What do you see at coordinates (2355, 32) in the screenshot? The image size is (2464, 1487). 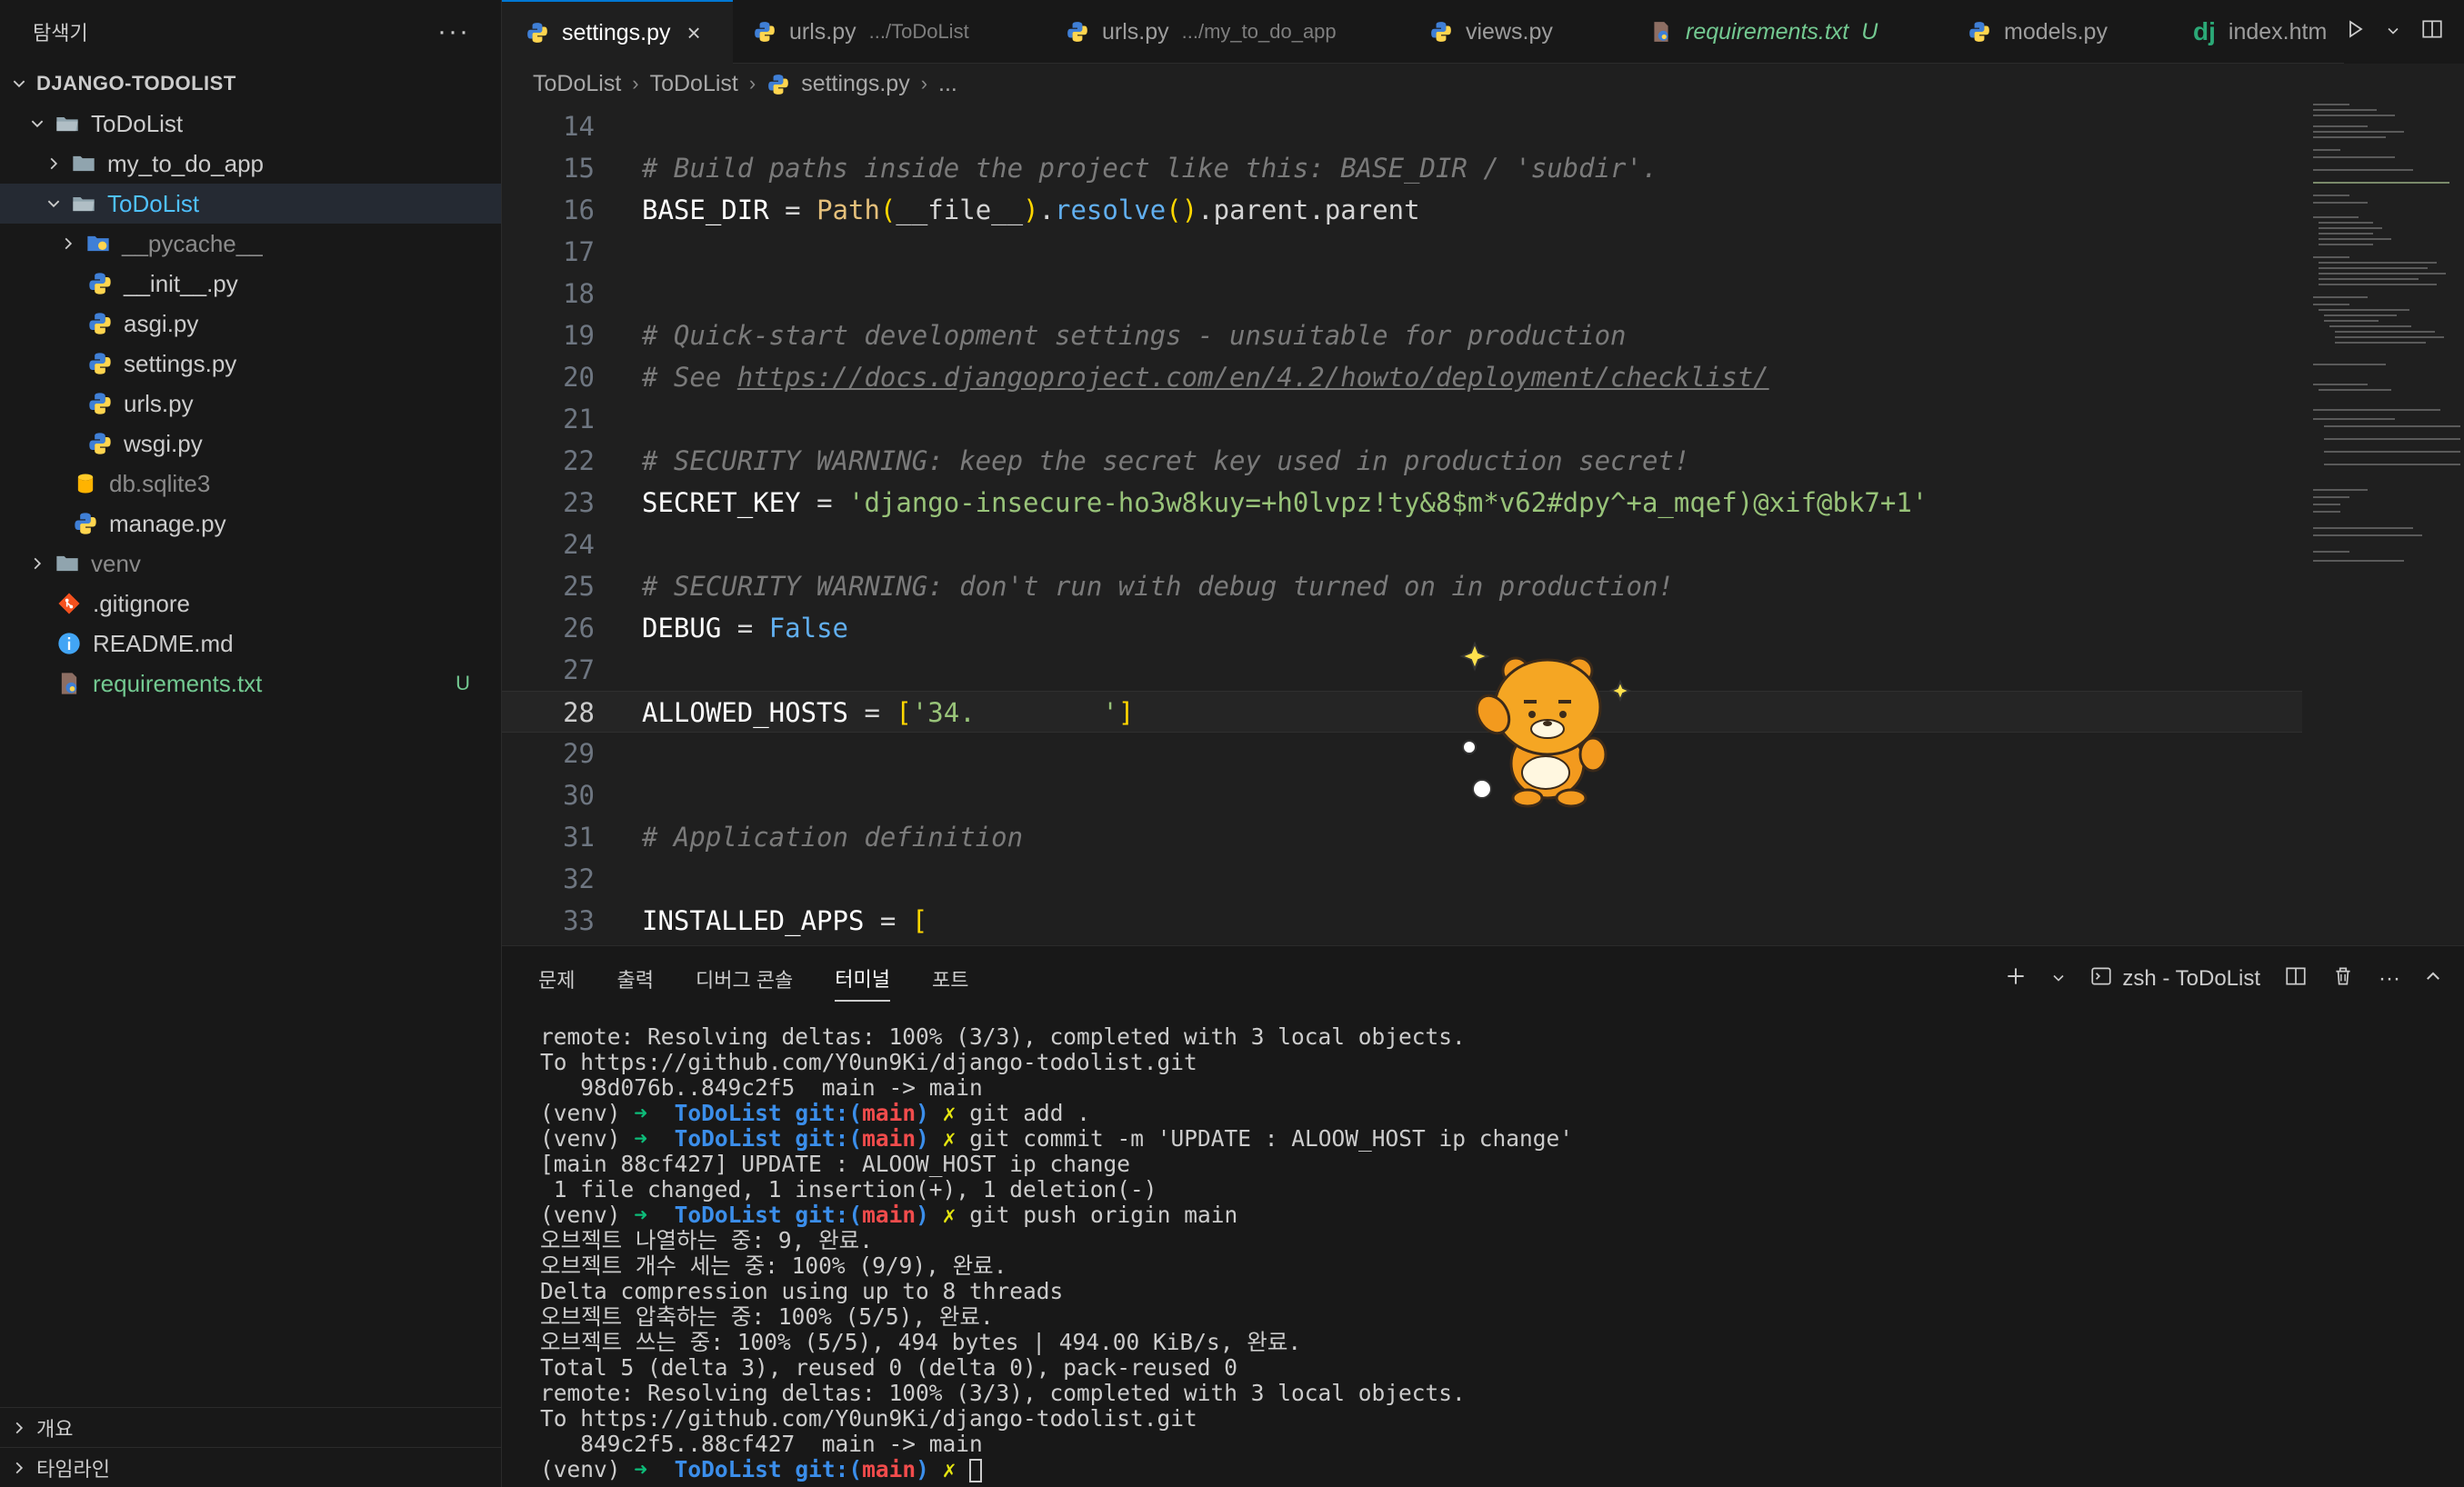 I see `run-icon` at bounding box center [2355, 32].